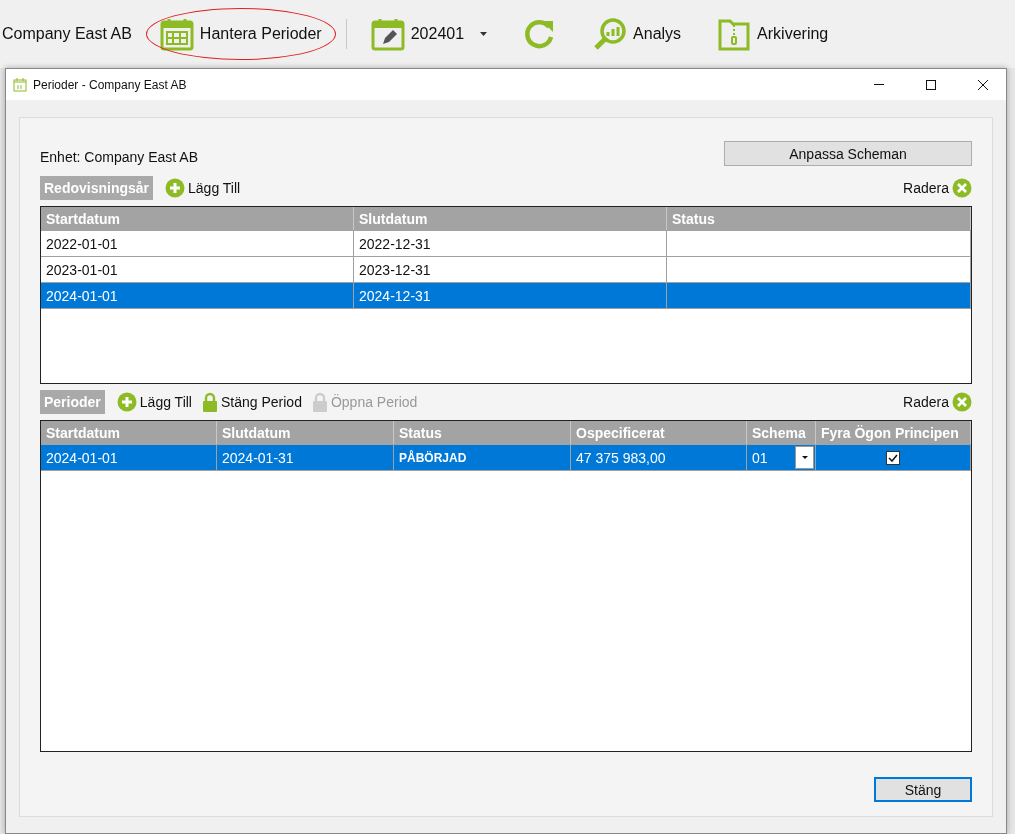 The image size is (1015, 834). I want to click on status-cell: PÅBÖRJAD, so click(482, 457).